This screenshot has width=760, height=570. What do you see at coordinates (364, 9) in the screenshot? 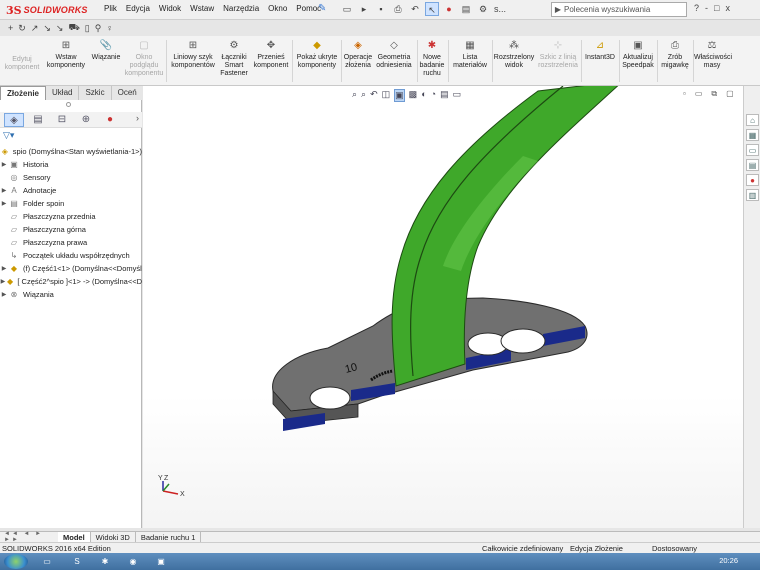
I see `open-icon: ▸` at bounding box center [364, 9].